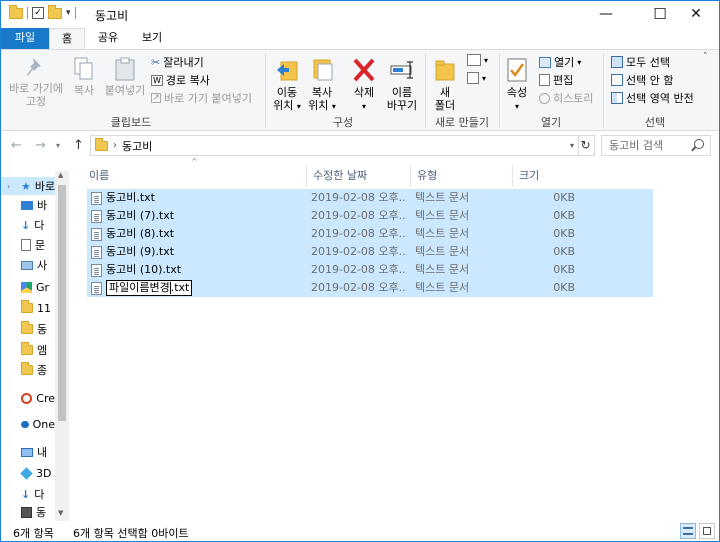 The height and width of the screenshot is (542, 720). What do you see at coordinates (28, 329) in the screenshot?
I see `nav-item-folder-dong: 동` at bounding box center [28, 329].